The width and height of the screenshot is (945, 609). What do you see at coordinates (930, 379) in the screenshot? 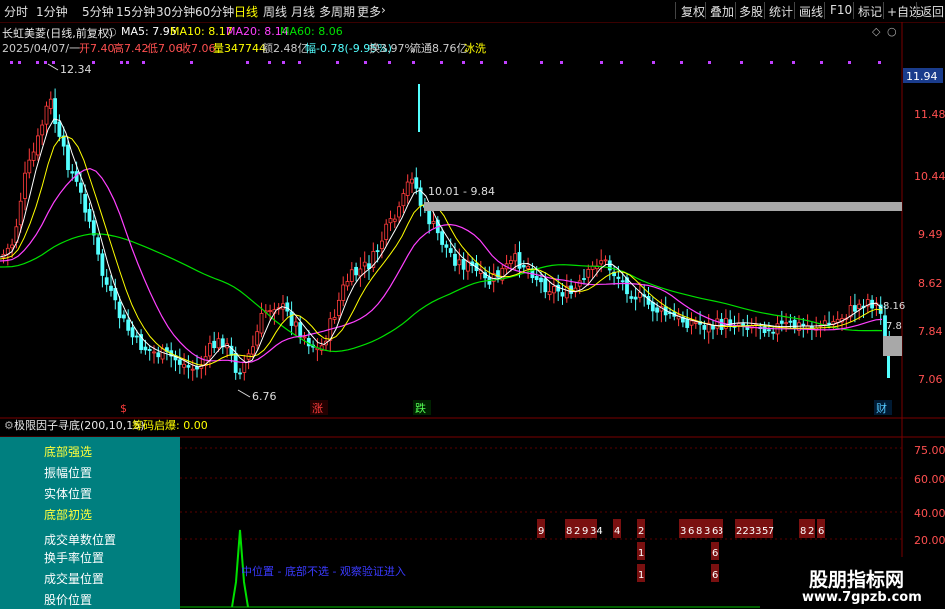
I see `price-tick-5: 7.06` at bounding box center [930, 379].